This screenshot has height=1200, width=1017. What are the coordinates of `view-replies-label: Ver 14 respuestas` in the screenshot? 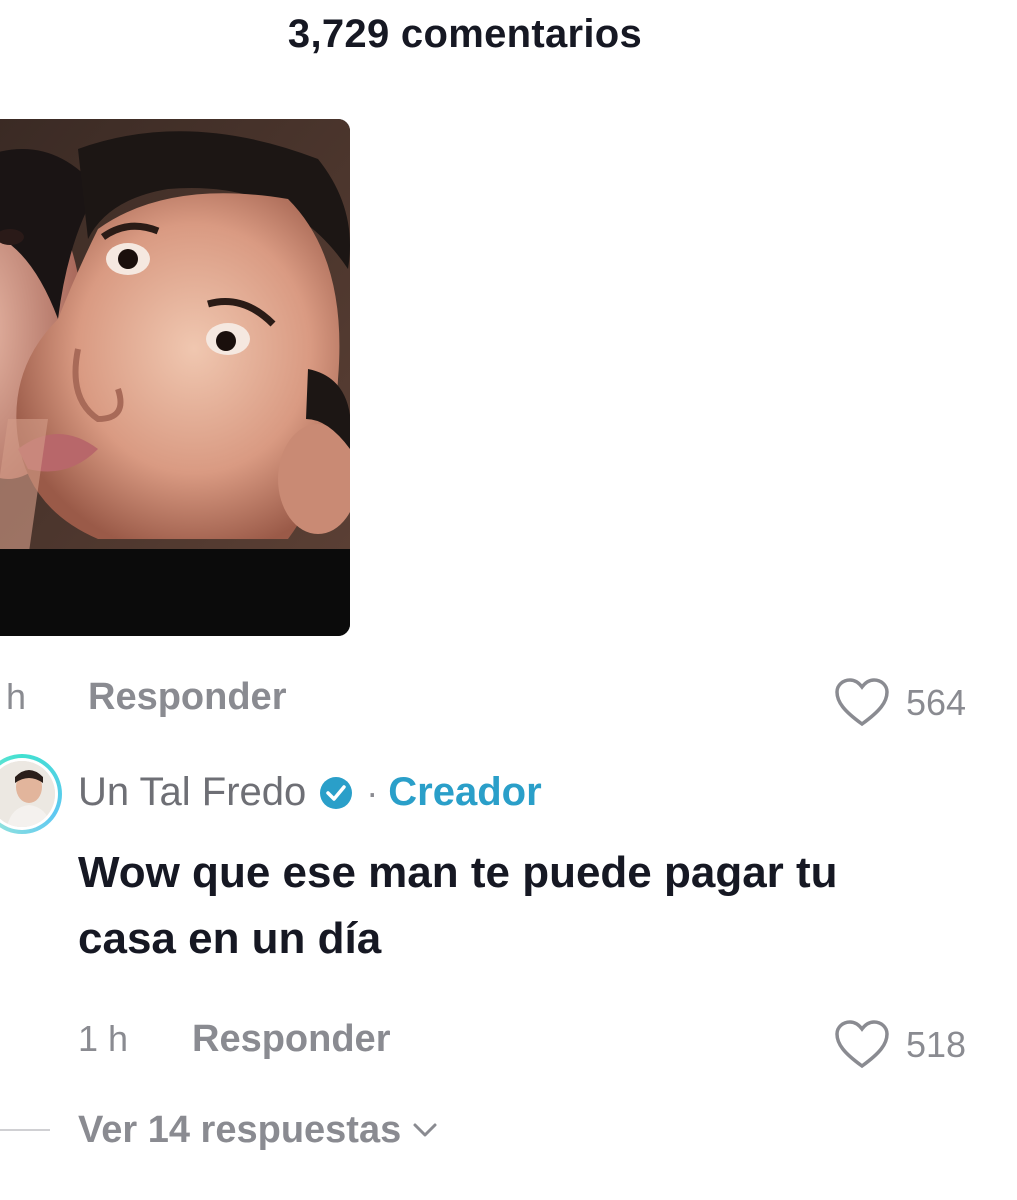 It's located at (240, 1129).